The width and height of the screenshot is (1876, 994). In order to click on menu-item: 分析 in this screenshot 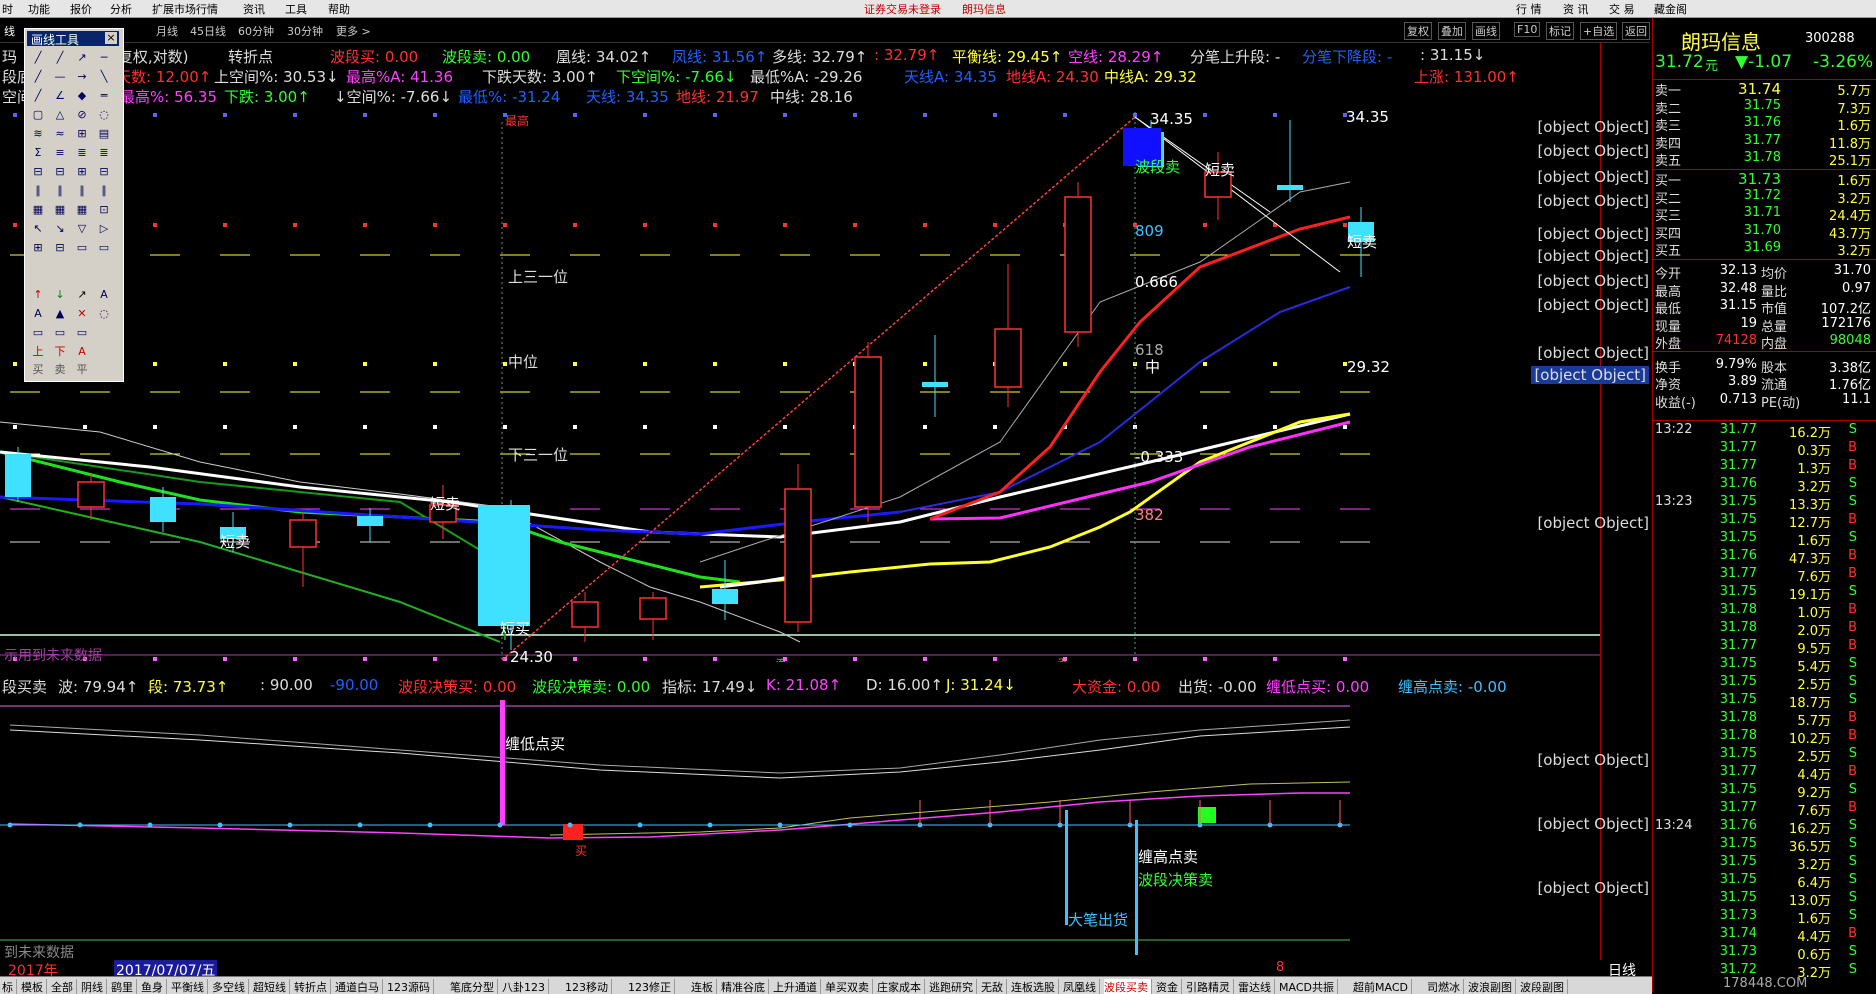, I will do `click(121, 9)`.